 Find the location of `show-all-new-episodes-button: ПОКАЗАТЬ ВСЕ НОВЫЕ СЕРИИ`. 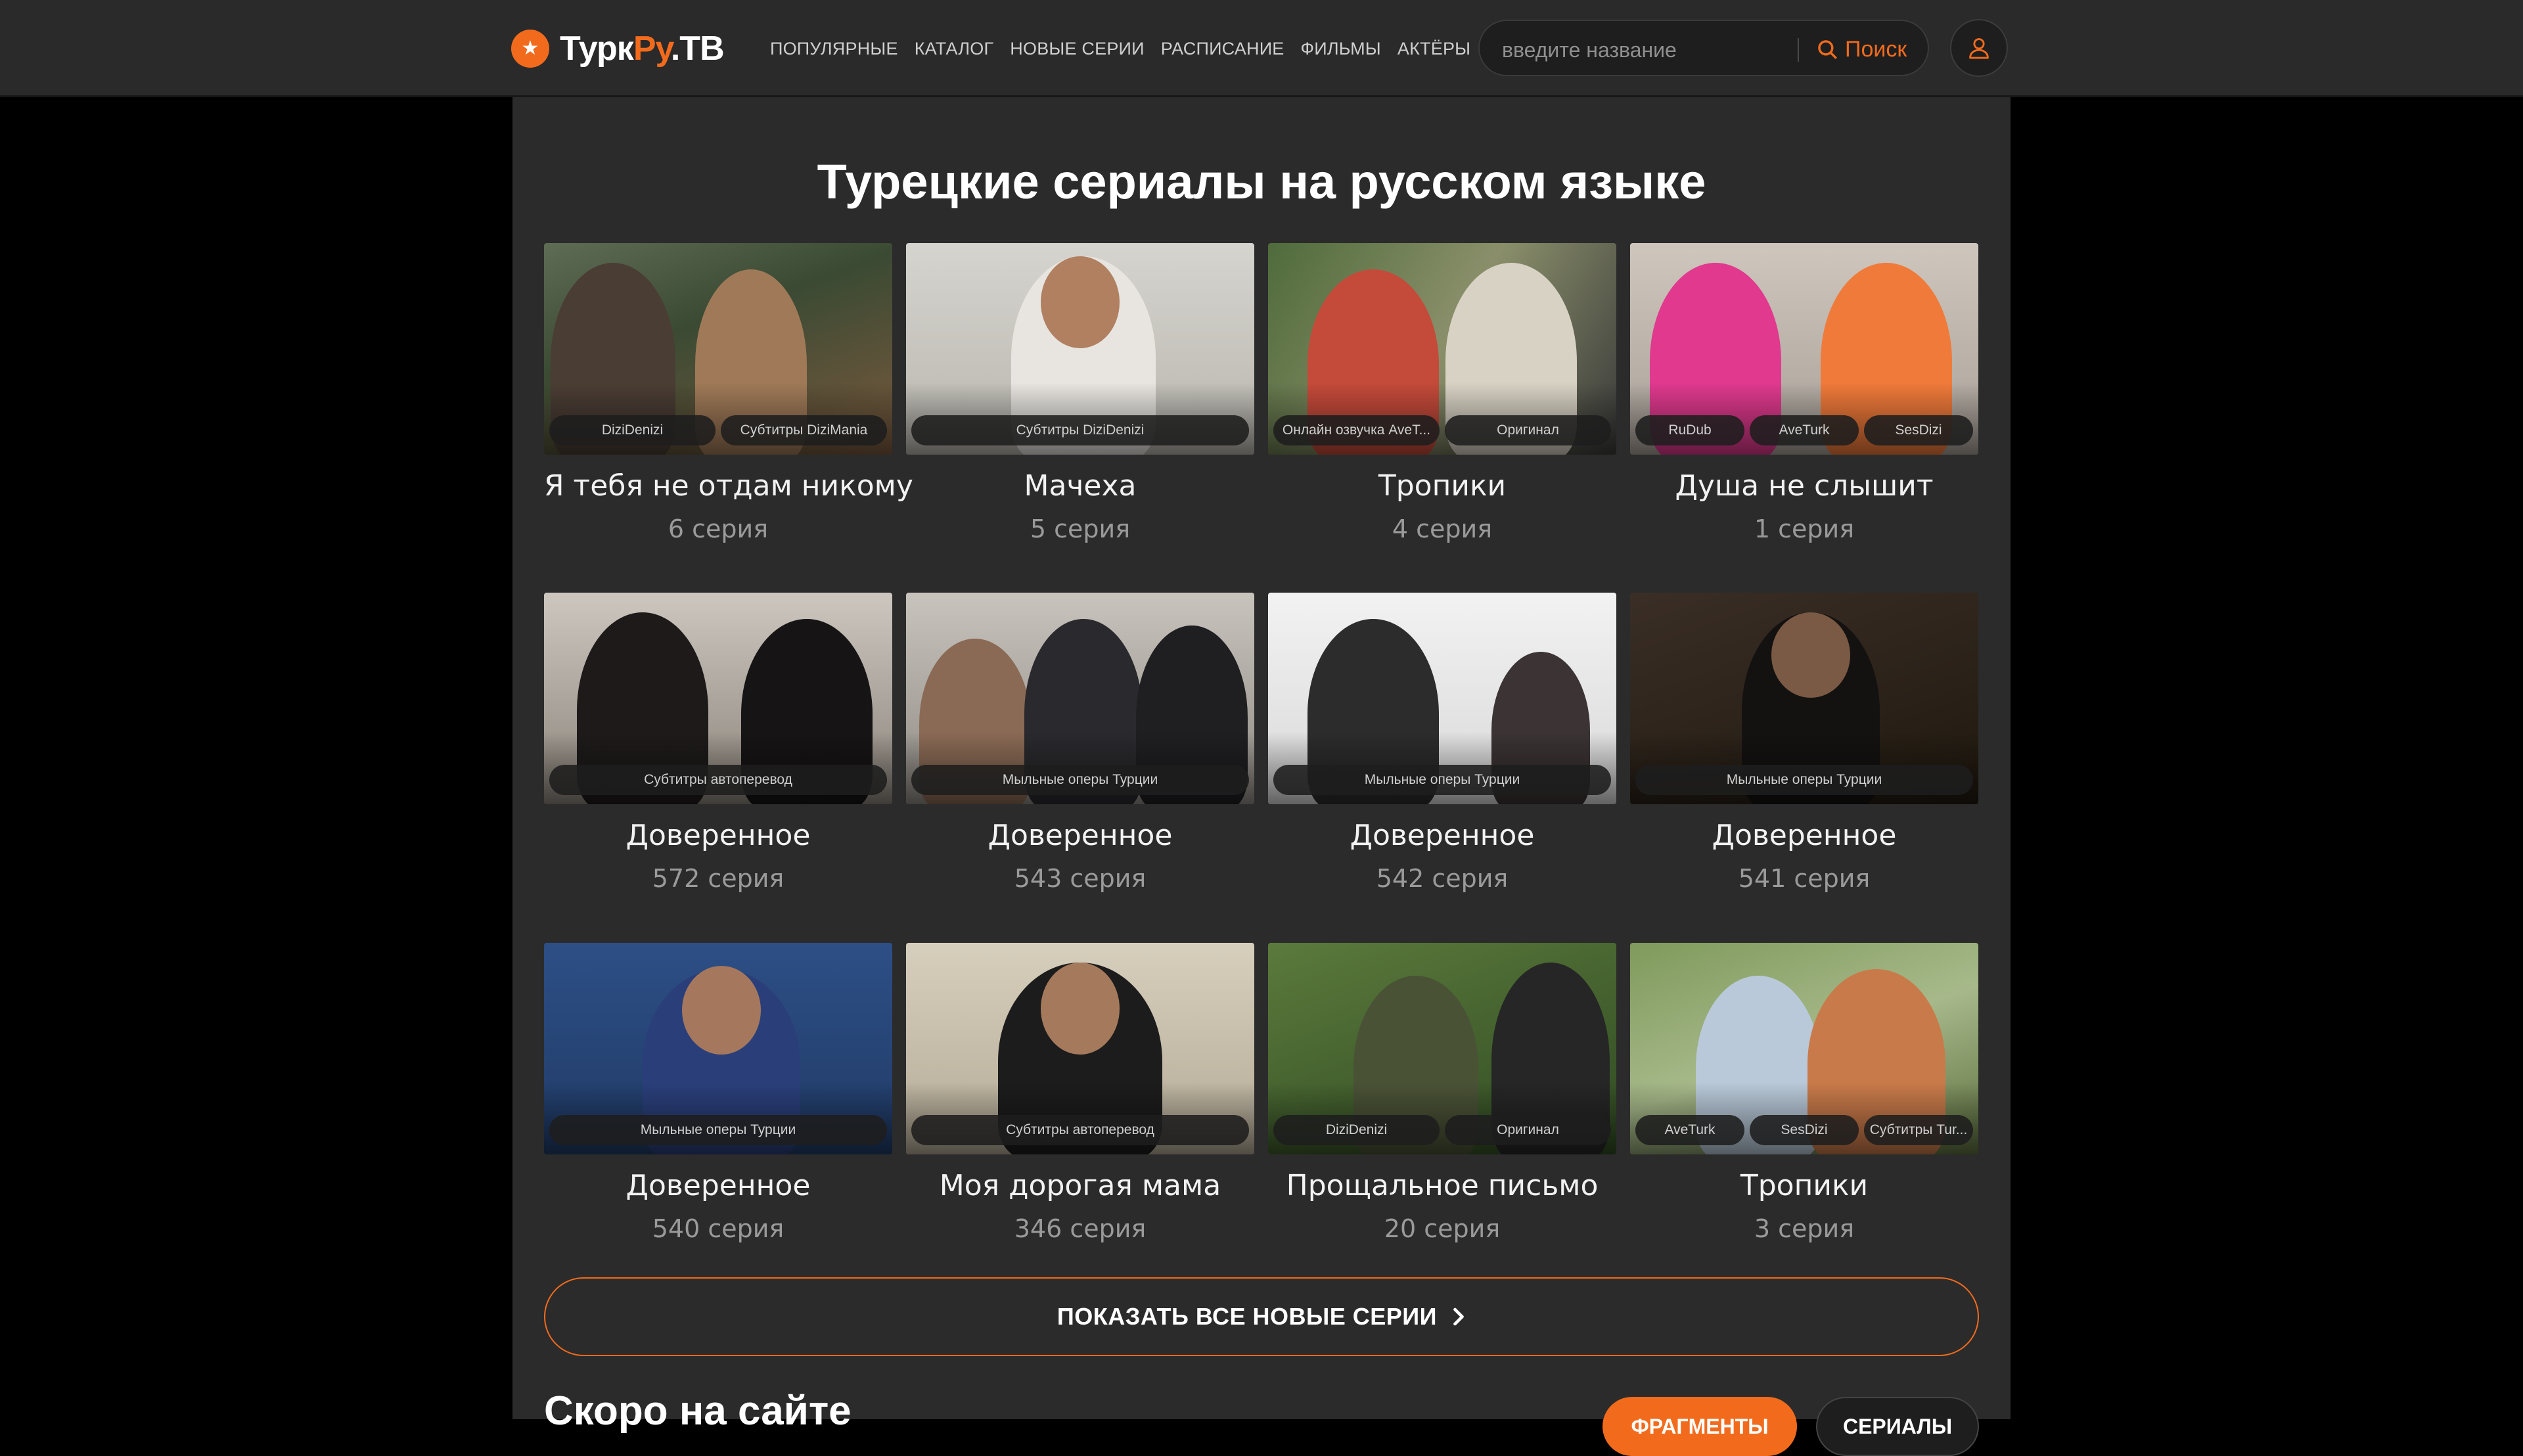

show-all-new-episodes-button: ПОКАЗАТЬ ВСЕ НОВЫЕ СЕРИИ is located at coordinates (1261, 1316).